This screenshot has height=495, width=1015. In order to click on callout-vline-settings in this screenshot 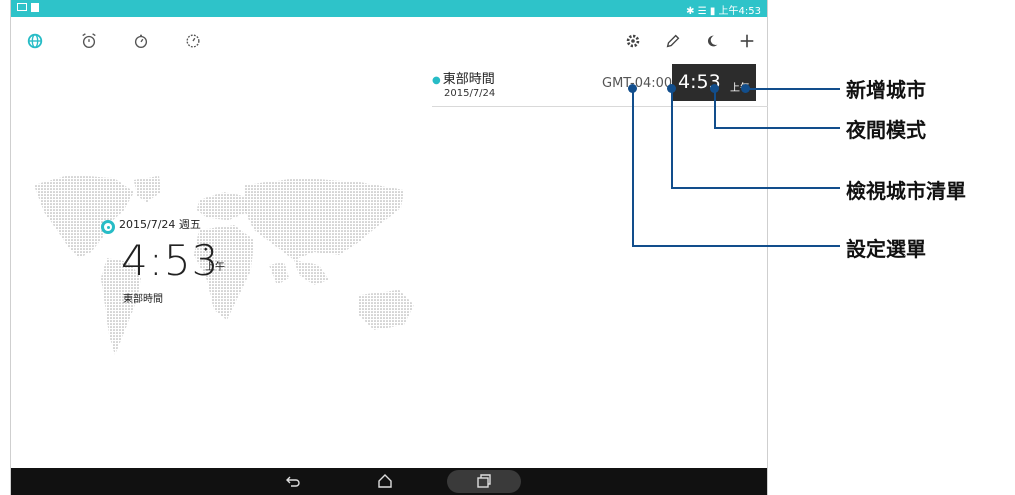, I will do `click(633, 167)`.